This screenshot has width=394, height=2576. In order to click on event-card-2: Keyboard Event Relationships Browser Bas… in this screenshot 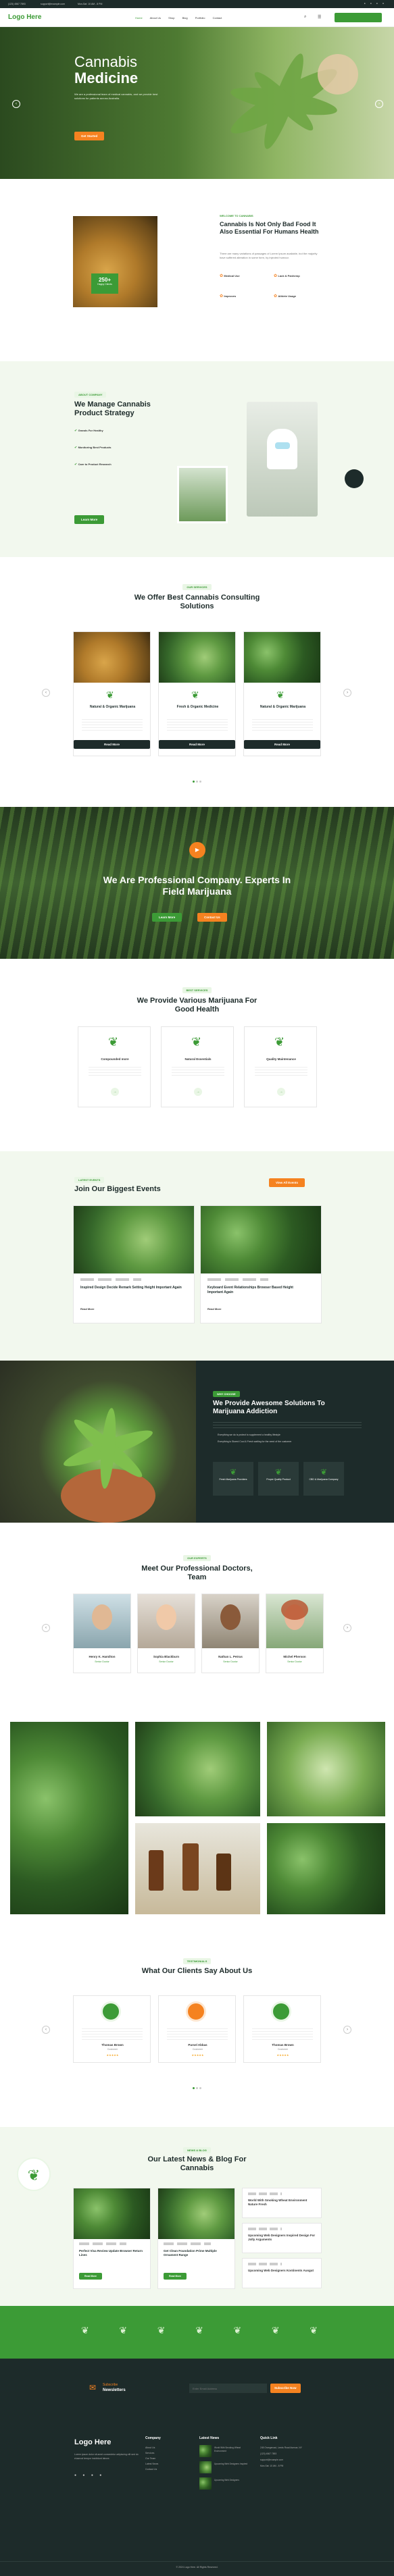, I will do `click(261, 1264)`.